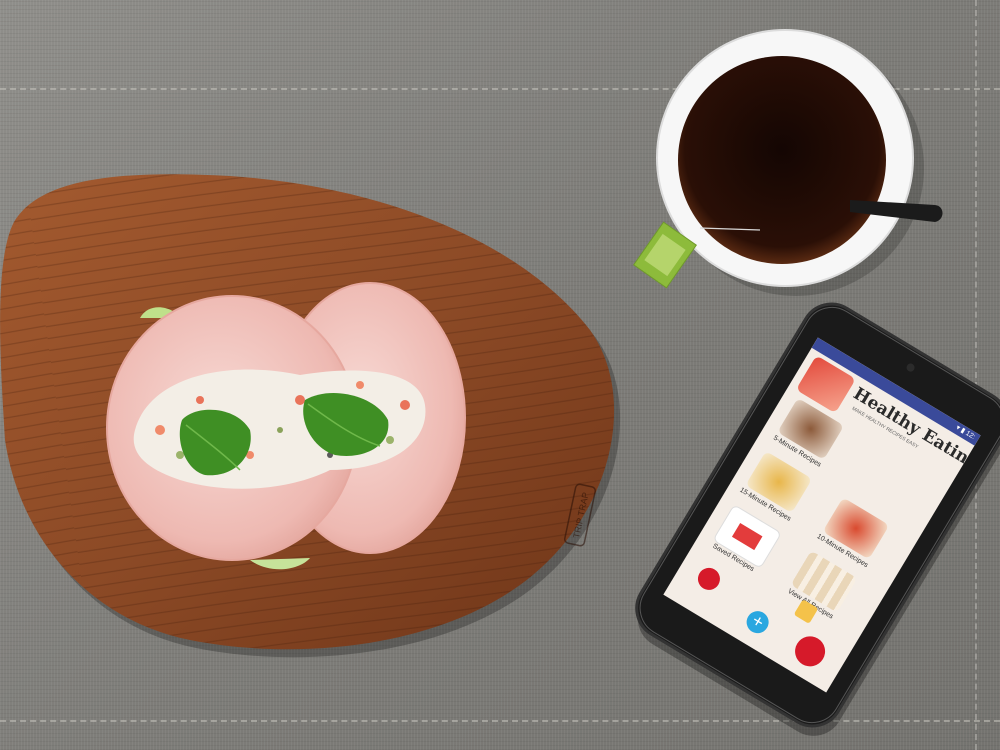 This screenshot has height=750, width=1000. I want to click on coffee, so click(782, 160).